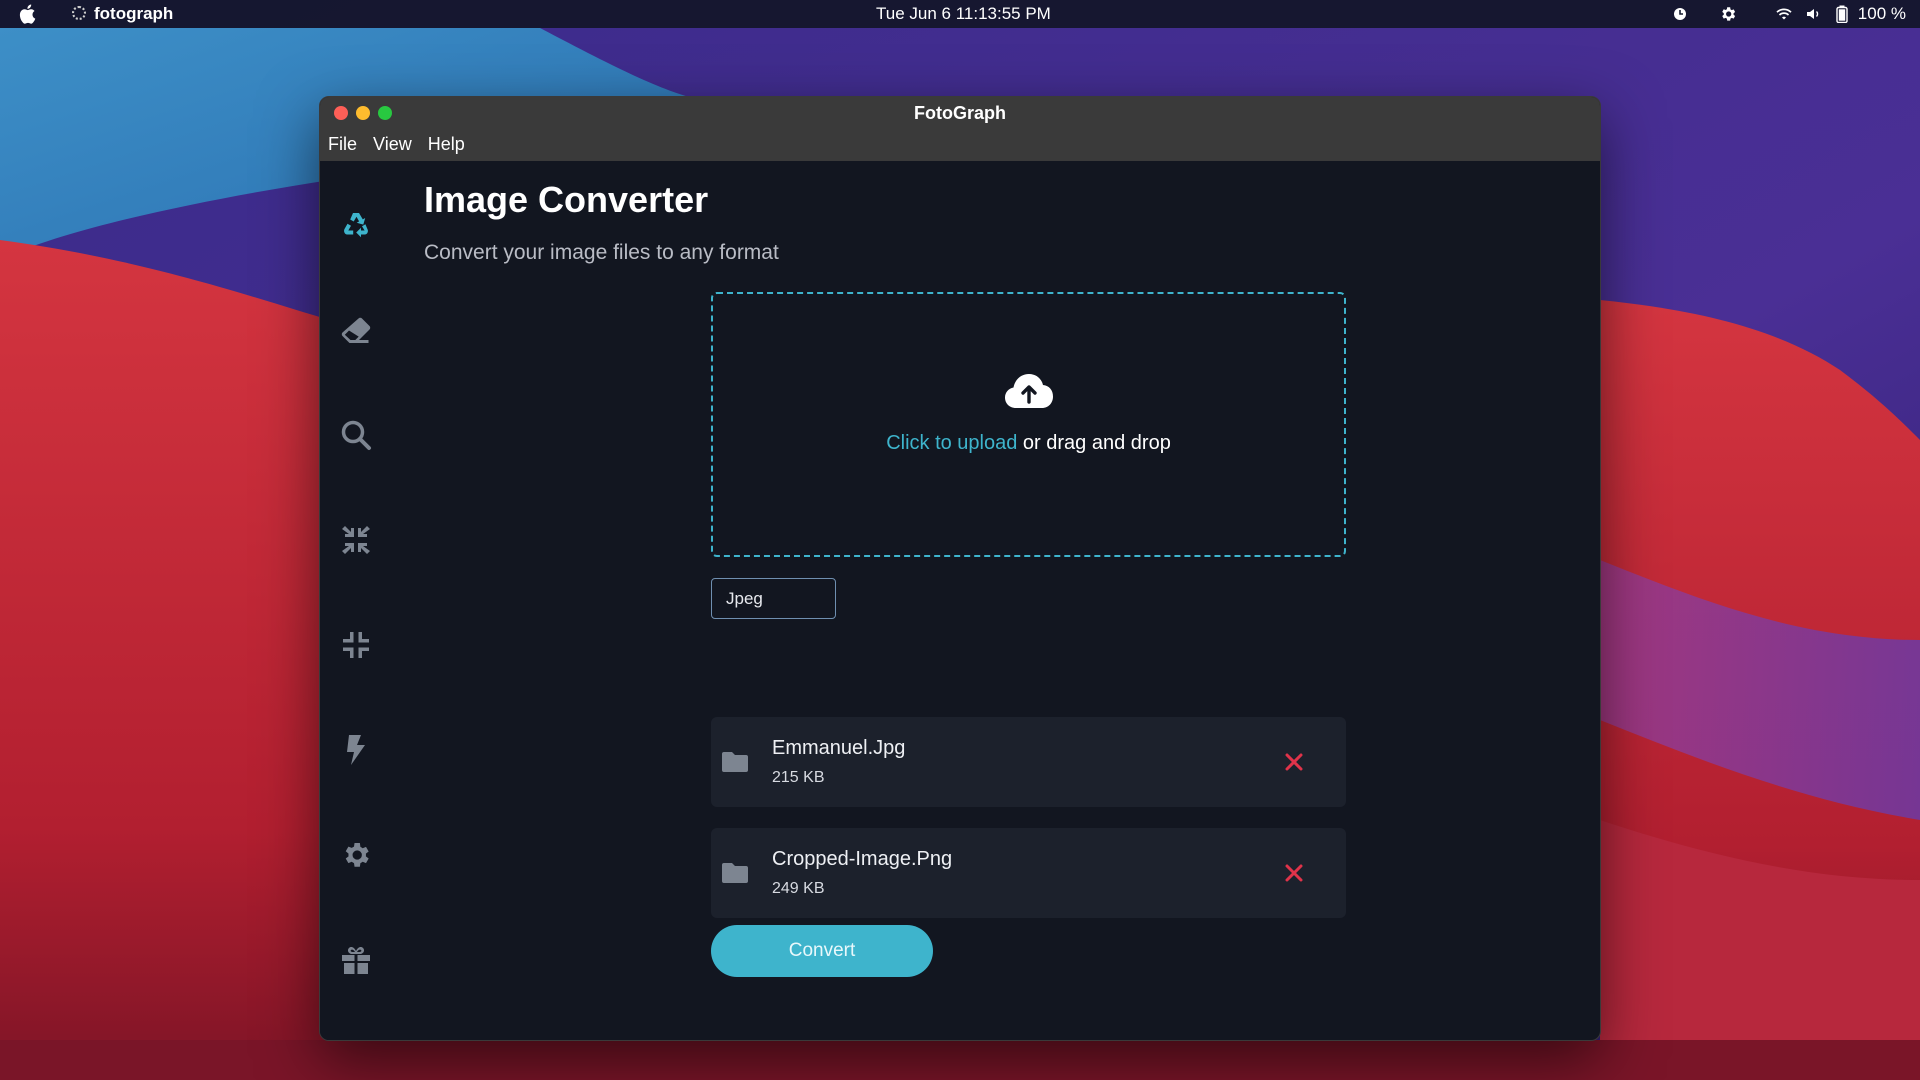 The height and width of the screenshot is (1080, 1920). I want to click on wifi-icon, so click(1784, 14).